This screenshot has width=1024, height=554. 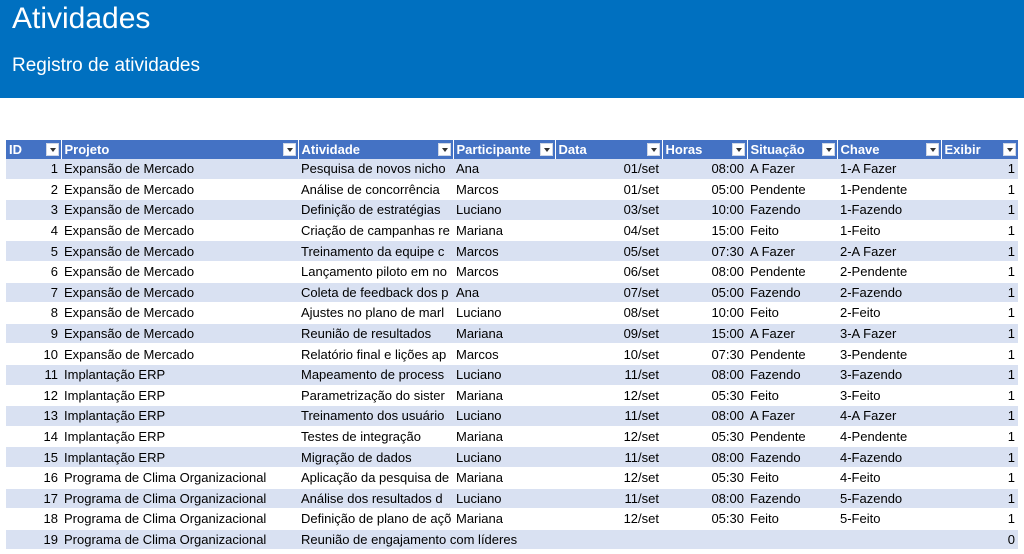 I want to click on cell-id: 10, so click(x=33, y=354).